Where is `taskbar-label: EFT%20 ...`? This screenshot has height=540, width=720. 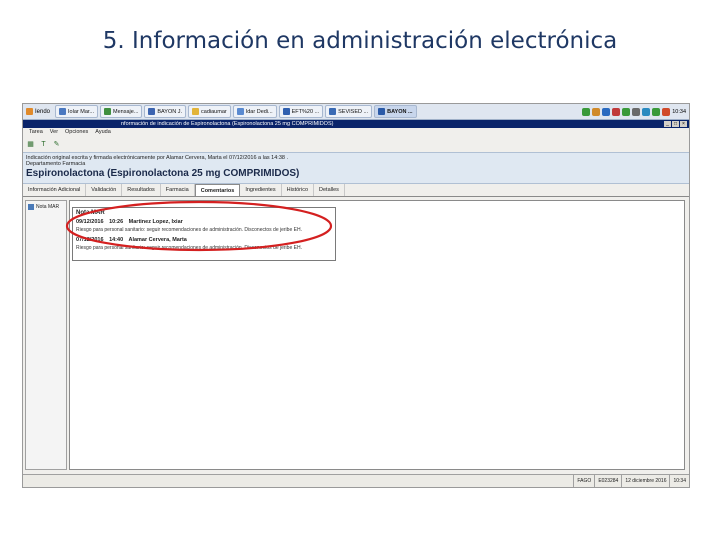
taskbar-label: EFT%20 ... is located at coordinates (305, 111).